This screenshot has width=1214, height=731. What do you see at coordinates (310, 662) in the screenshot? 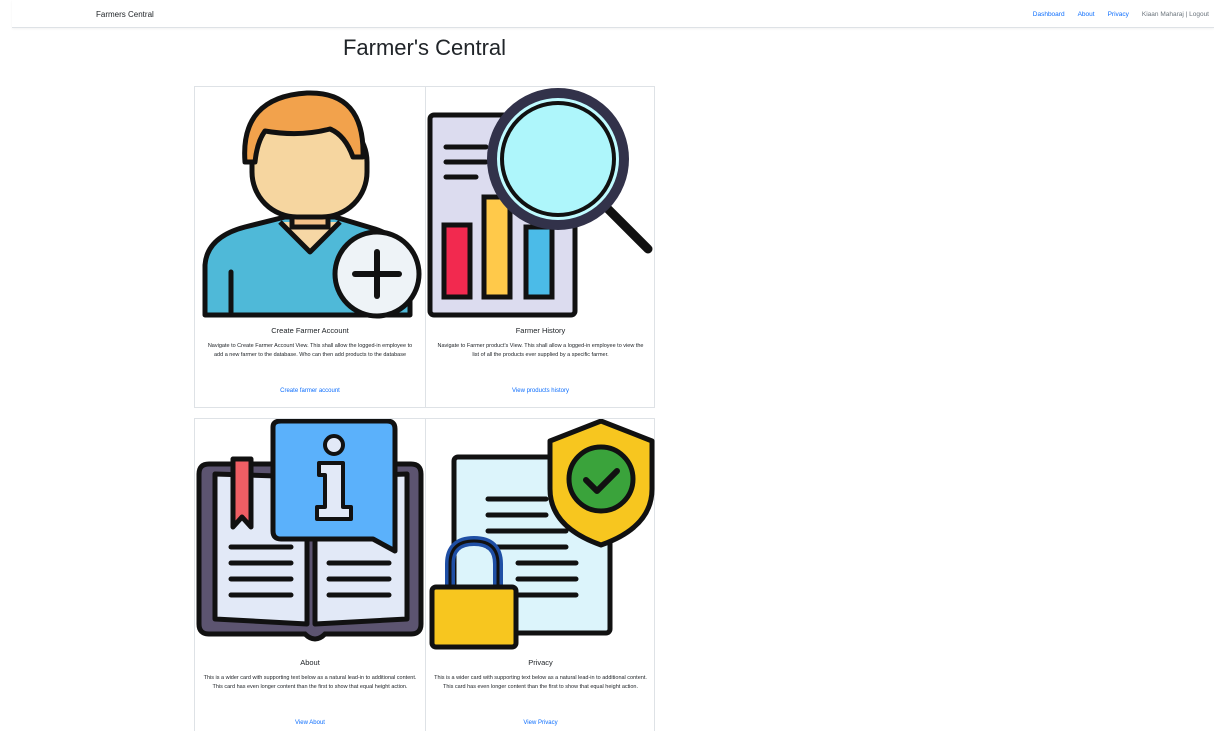
I see `card-title: About` at bounding box center [310, 662].